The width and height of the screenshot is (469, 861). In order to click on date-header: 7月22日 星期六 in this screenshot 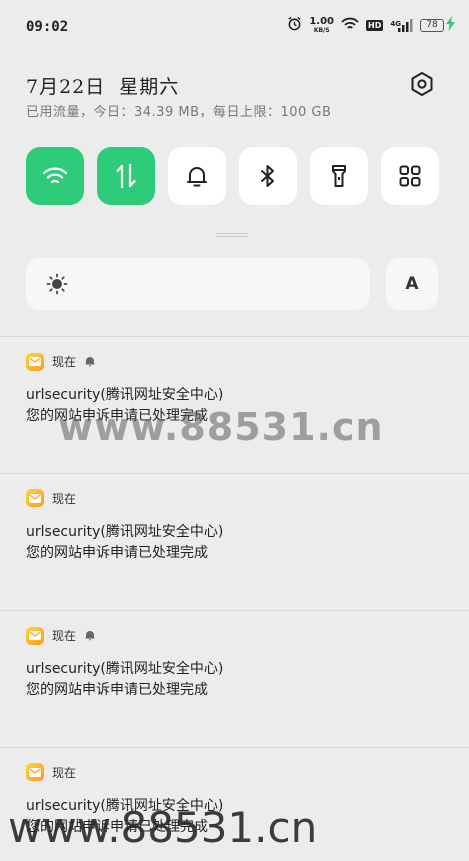, I will do `click(102, 85)`.